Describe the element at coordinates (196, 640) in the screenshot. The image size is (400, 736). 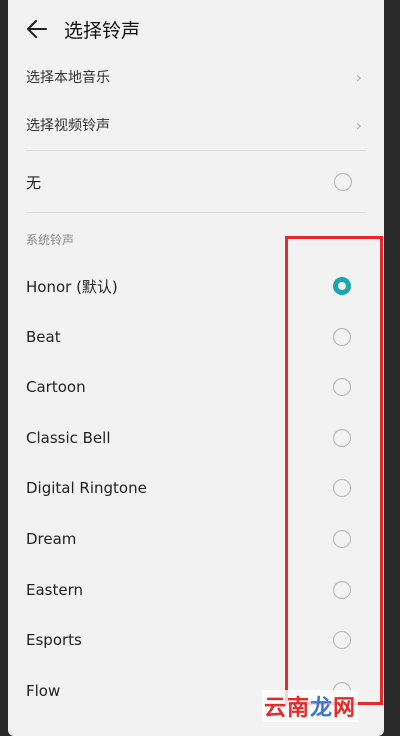
I see `ringtone-item: Esports` at that location.